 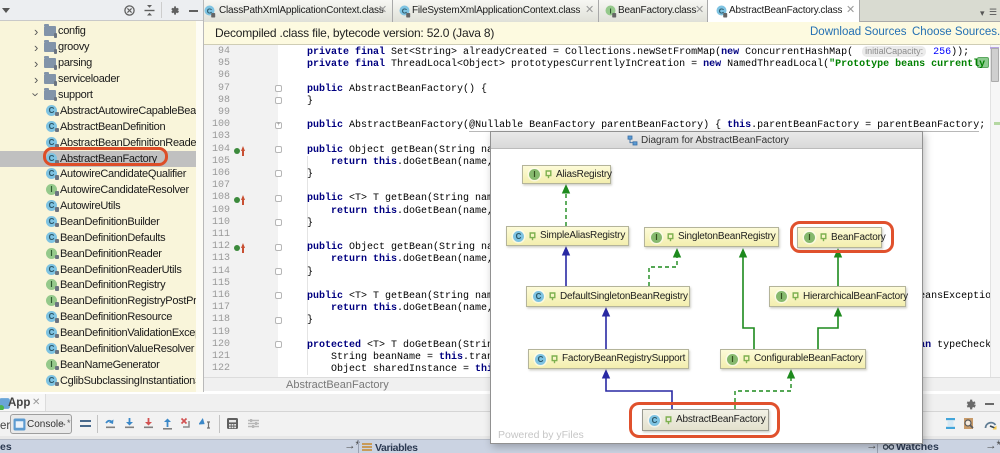 I want to click on svg-text: I, so click(x=610, y=10).